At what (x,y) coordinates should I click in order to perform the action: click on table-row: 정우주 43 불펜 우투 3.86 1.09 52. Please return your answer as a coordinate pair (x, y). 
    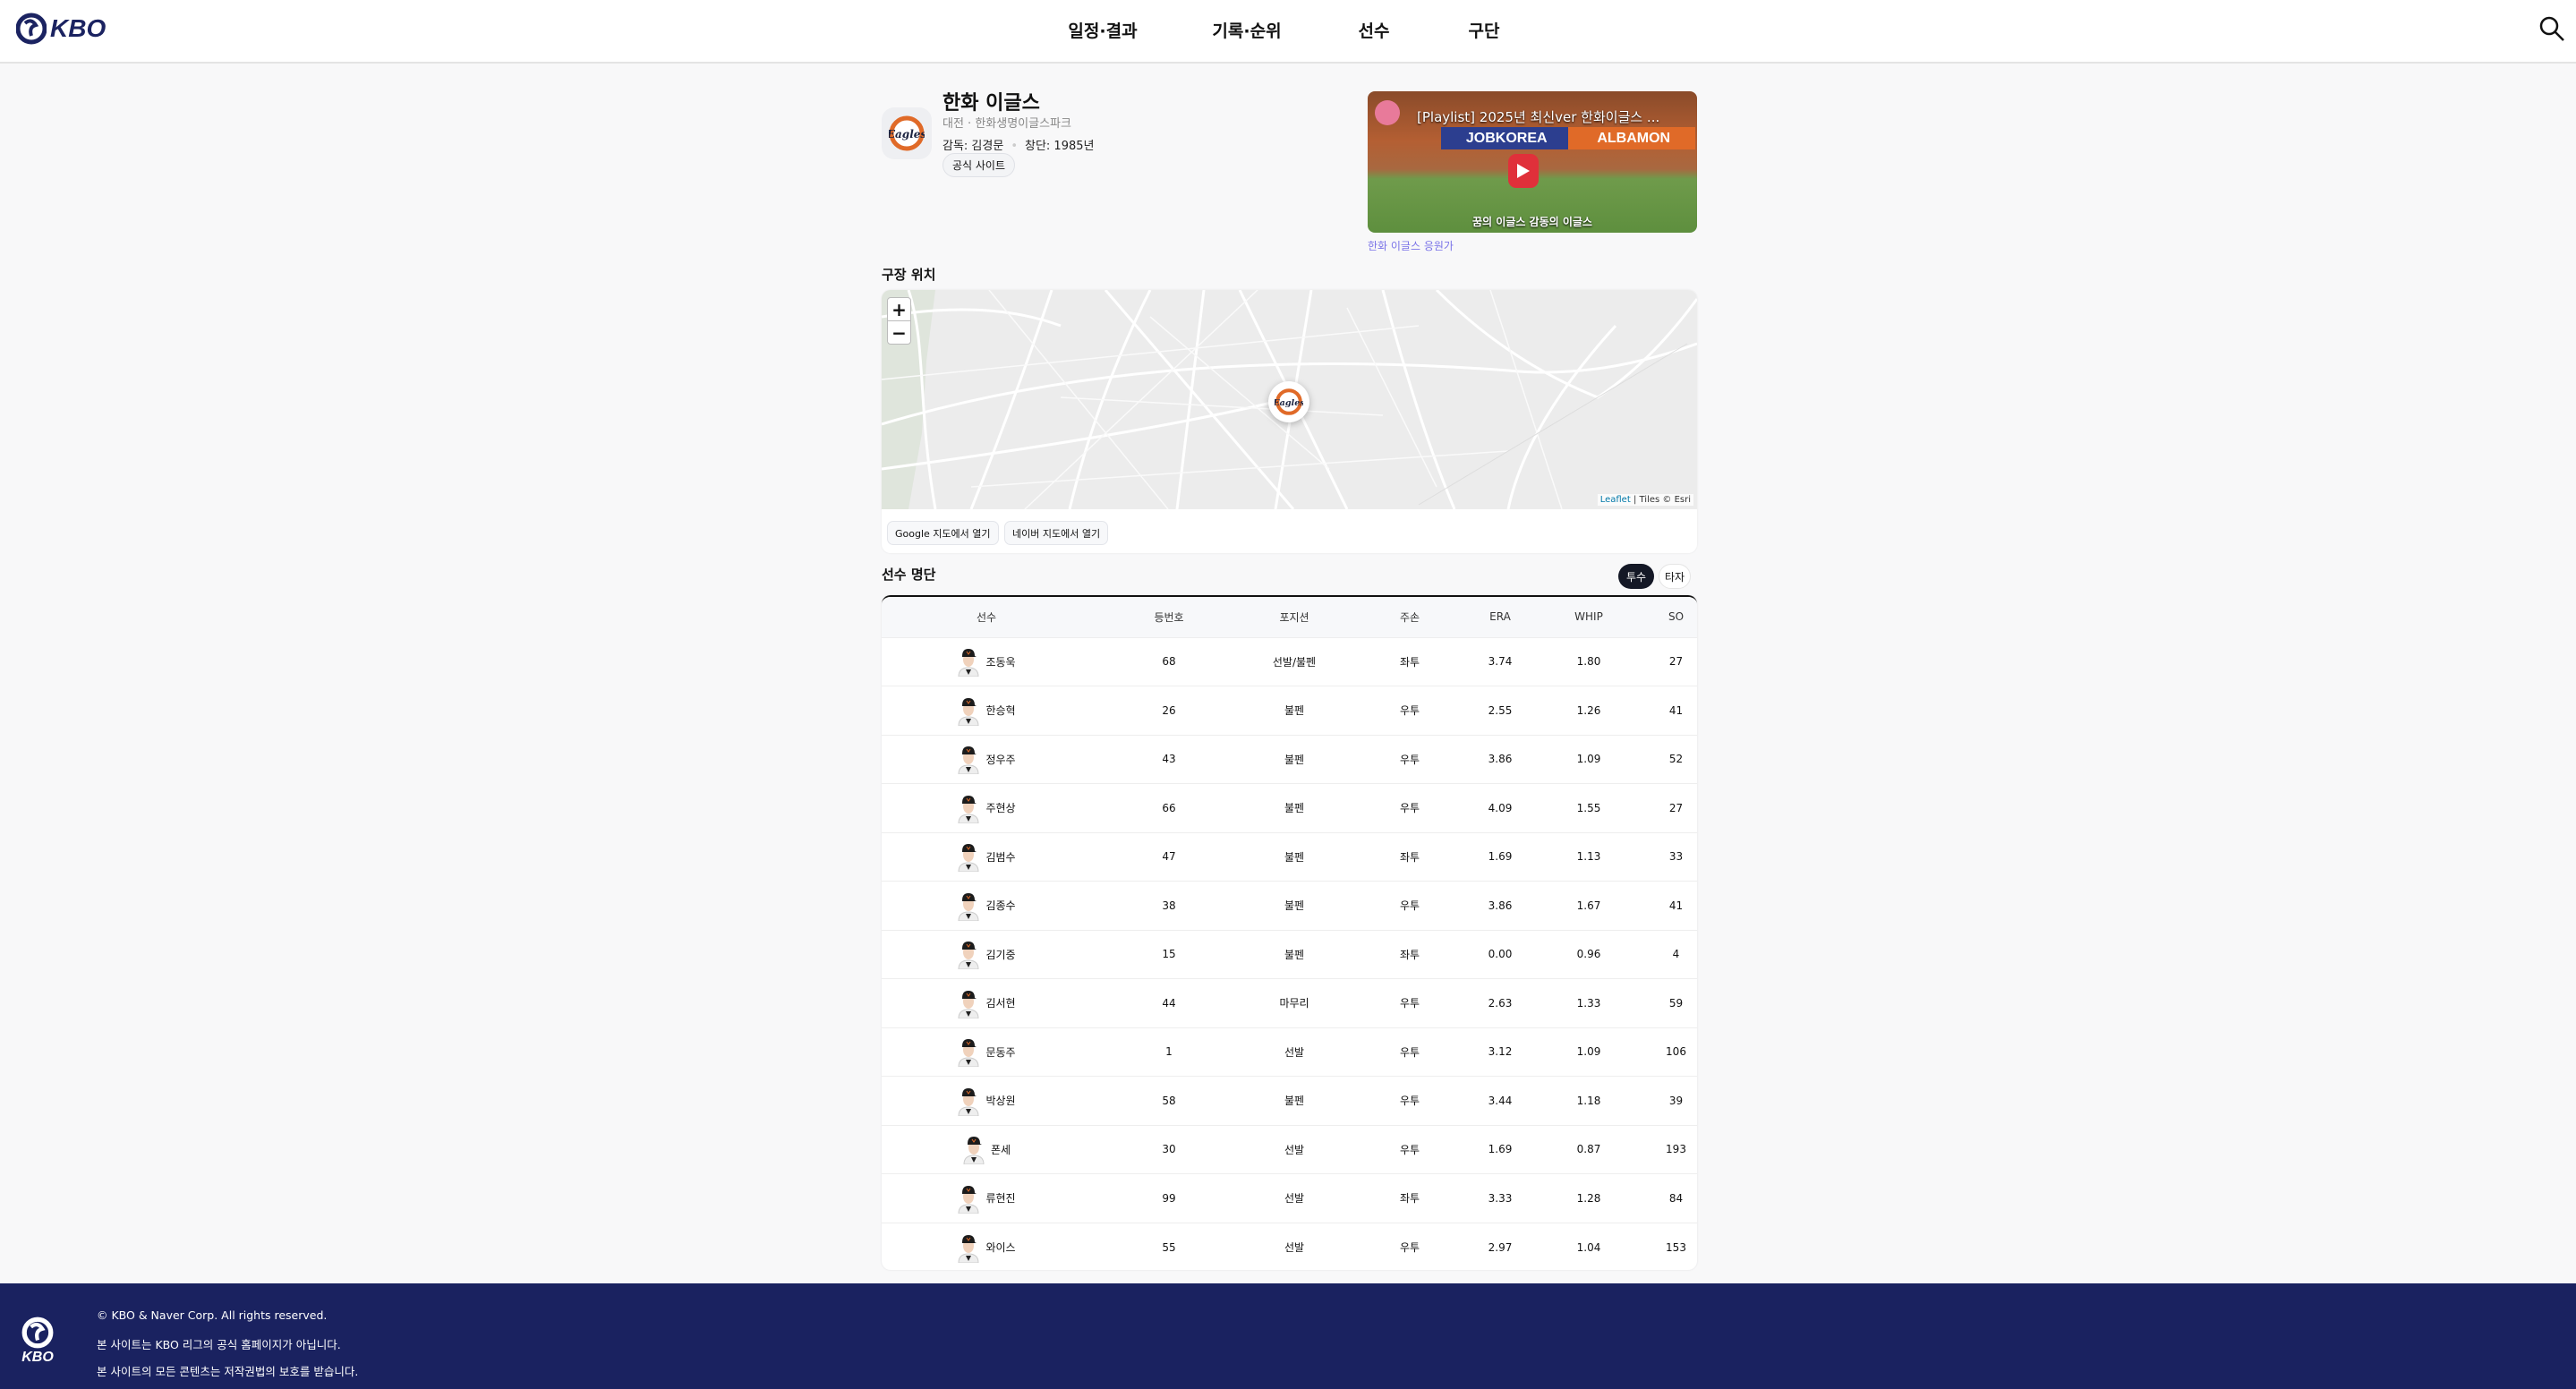
    Looking at the image, I should click on (1289, 759).